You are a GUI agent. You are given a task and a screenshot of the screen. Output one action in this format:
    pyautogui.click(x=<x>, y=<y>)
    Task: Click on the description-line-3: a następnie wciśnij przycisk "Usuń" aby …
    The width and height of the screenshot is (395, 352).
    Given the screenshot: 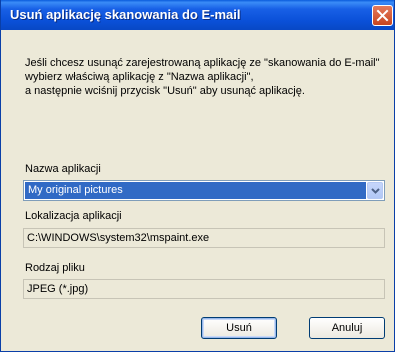 What is the action you would take?
    pyautogui.click(x=165, y=91)
    